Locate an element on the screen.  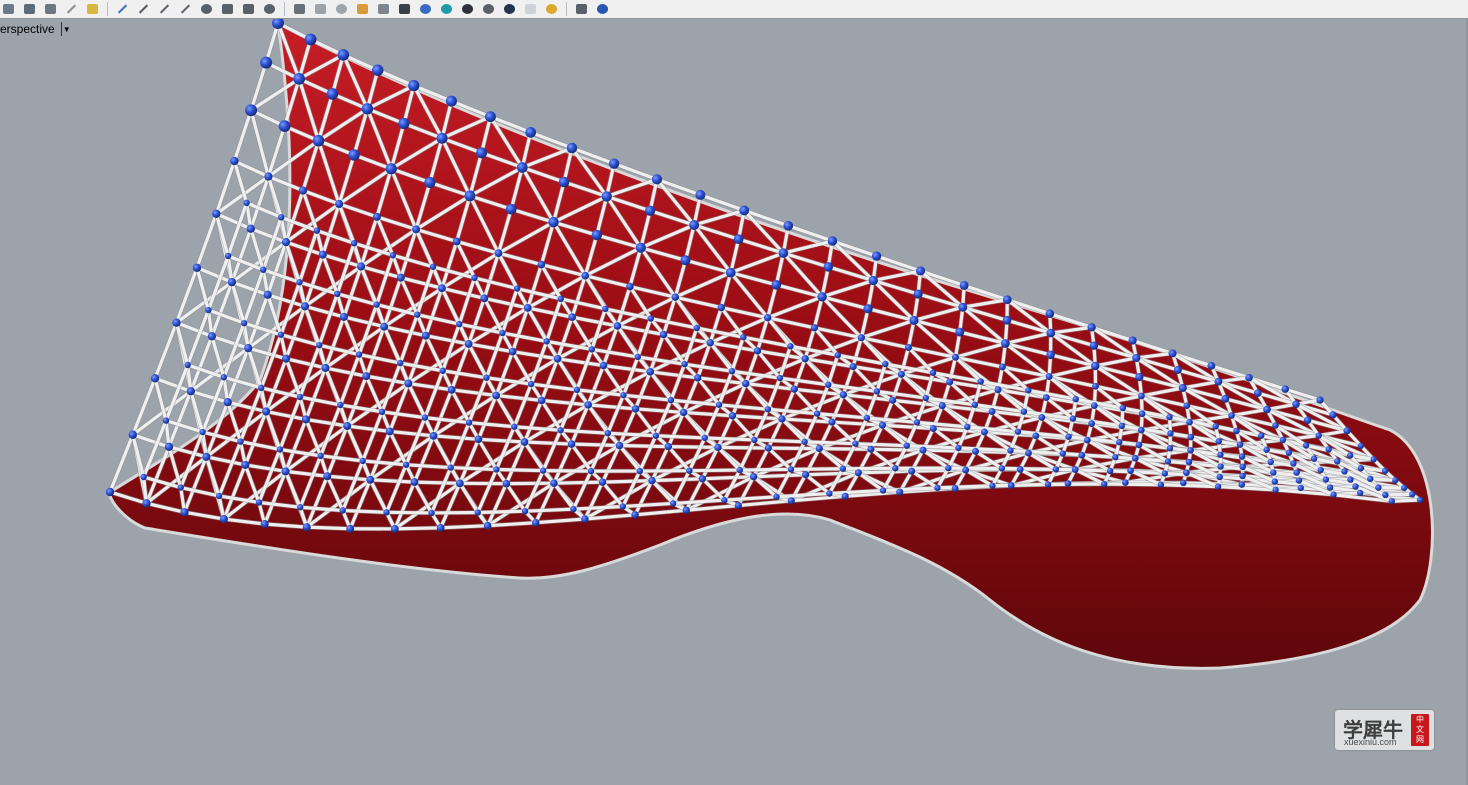
undo-button is located at coordinates (122, 9).